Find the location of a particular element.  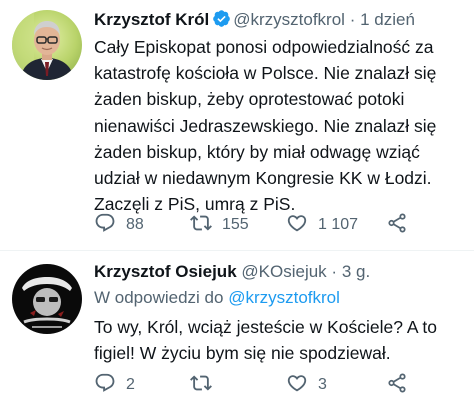

reply-count: 2 is located at coordinates (130, 384).